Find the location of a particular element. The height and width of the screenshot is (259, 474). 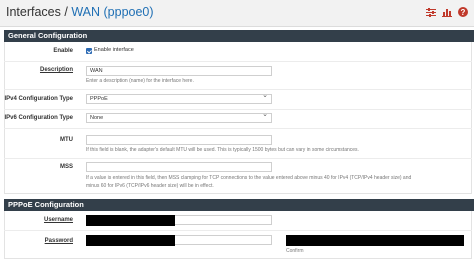

ipv4-select: PPPoE is located at coordinates (179, 98).